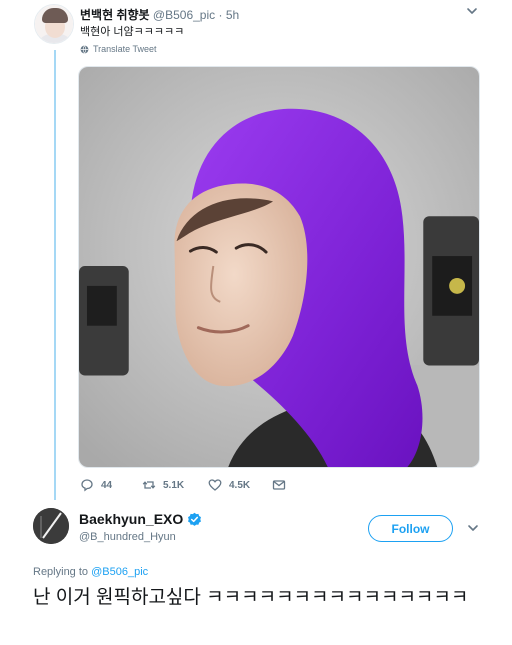 This screenshot has height=645, width=512. I want to click on thread-connector-line, so click(55, 275).